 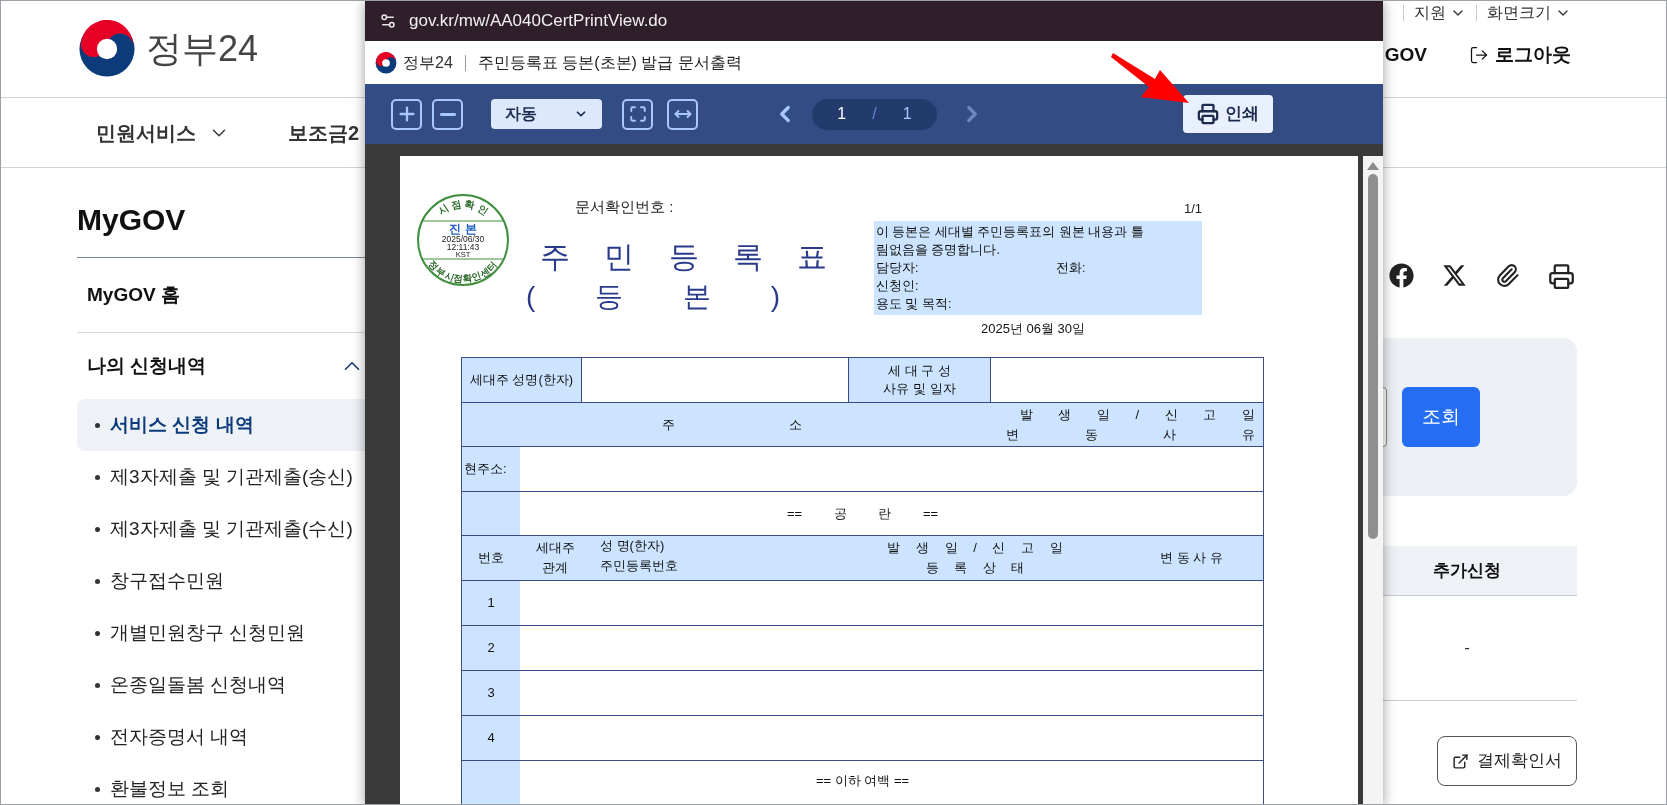 I want to click on receipt-button: 결제확인서, so click(x=1507, y=761).